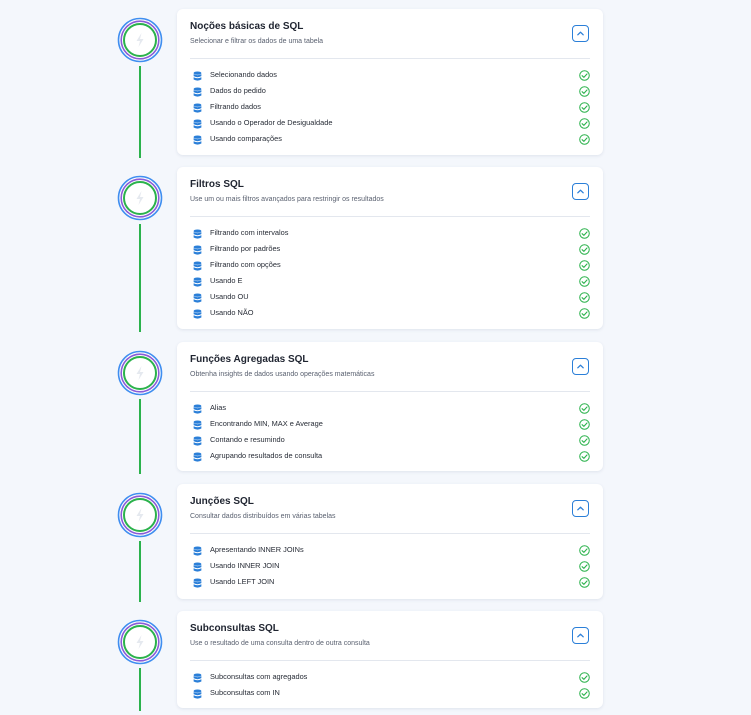 The width and height of the screenshot is (751, 715). I want to click on lesson-item: Usando E, so click(390, 280).